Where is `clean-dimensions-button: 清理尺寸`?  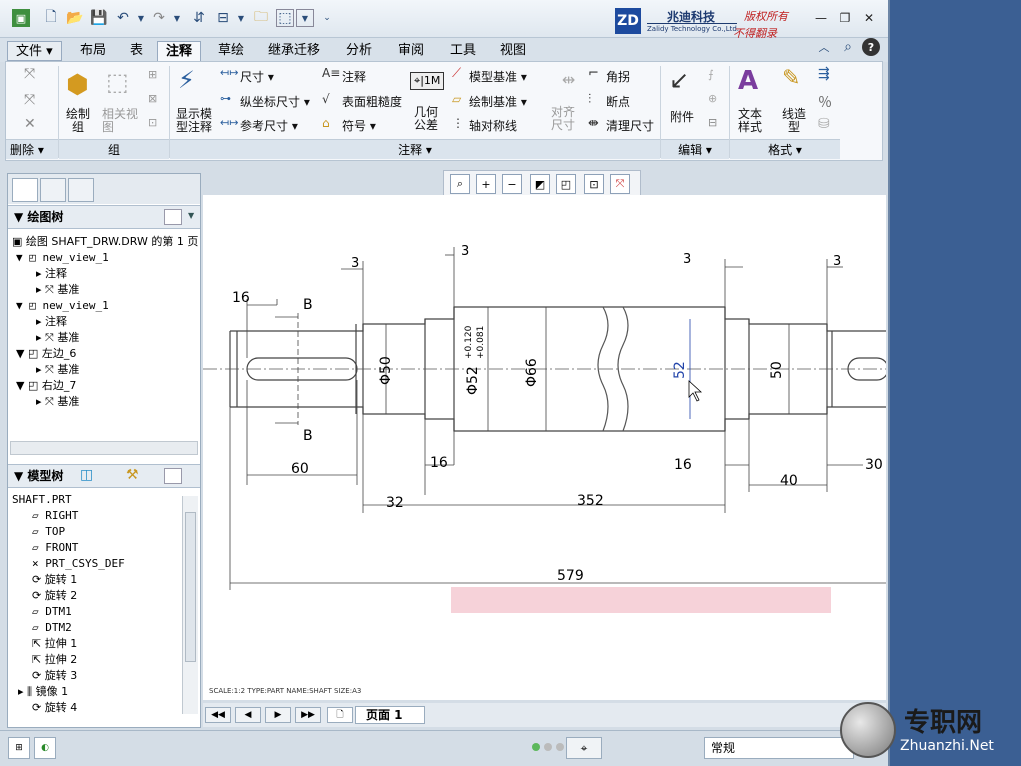 clean-dimensions-button: 清理尺寸 is located at coordinates (630, 125).